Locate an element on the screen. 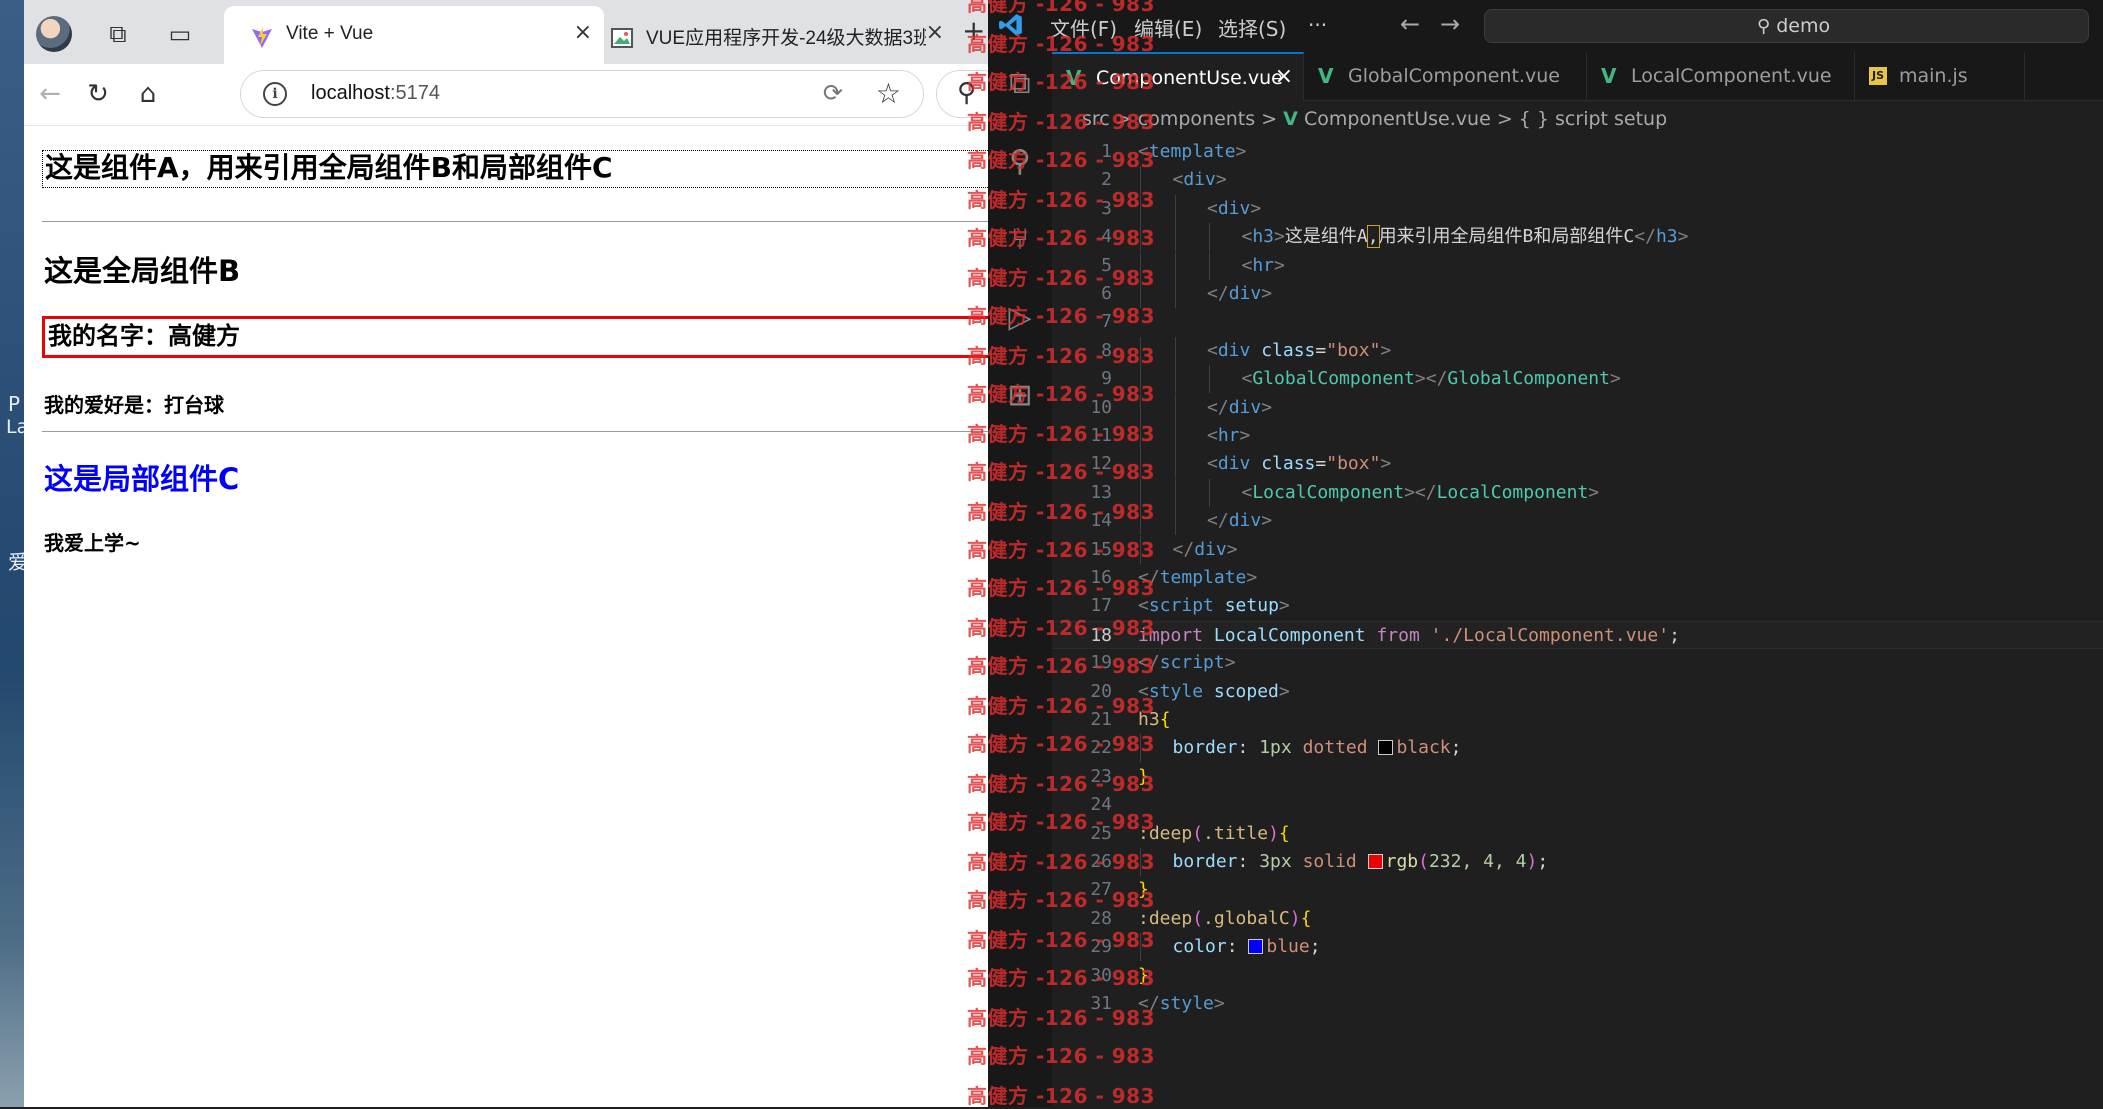 This screenshot has height=1109, width=2103. code-line: 21 h3{ is located at coordinates (1577, 720).